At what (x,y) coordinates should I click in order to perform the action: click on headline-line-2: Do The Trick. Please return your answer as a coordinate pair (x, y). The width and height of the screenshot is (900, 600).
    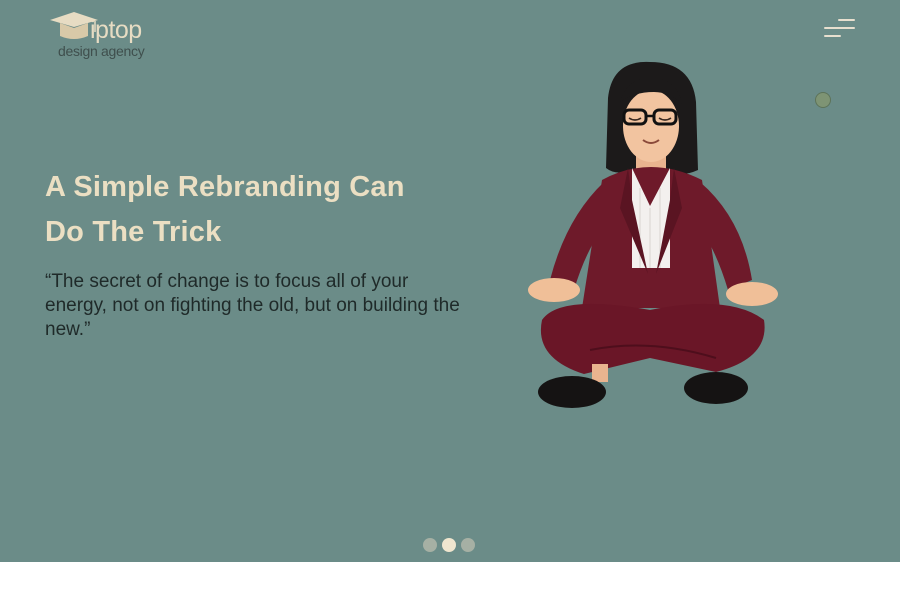
    Looking at the image, I should click on (133, 232).